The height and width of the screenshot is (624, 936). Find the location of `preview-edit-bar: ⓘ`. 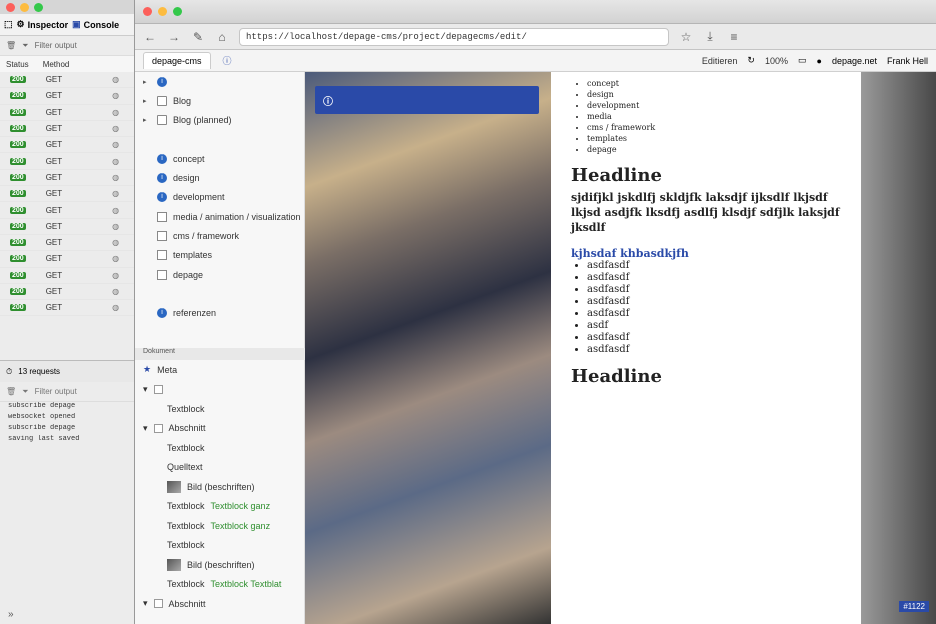

preview-edit-bar: ⓘ is located at coordinates (427, 100).